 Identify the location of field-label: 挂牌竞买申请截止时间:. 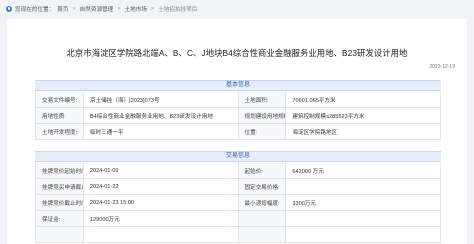
(60, 186).